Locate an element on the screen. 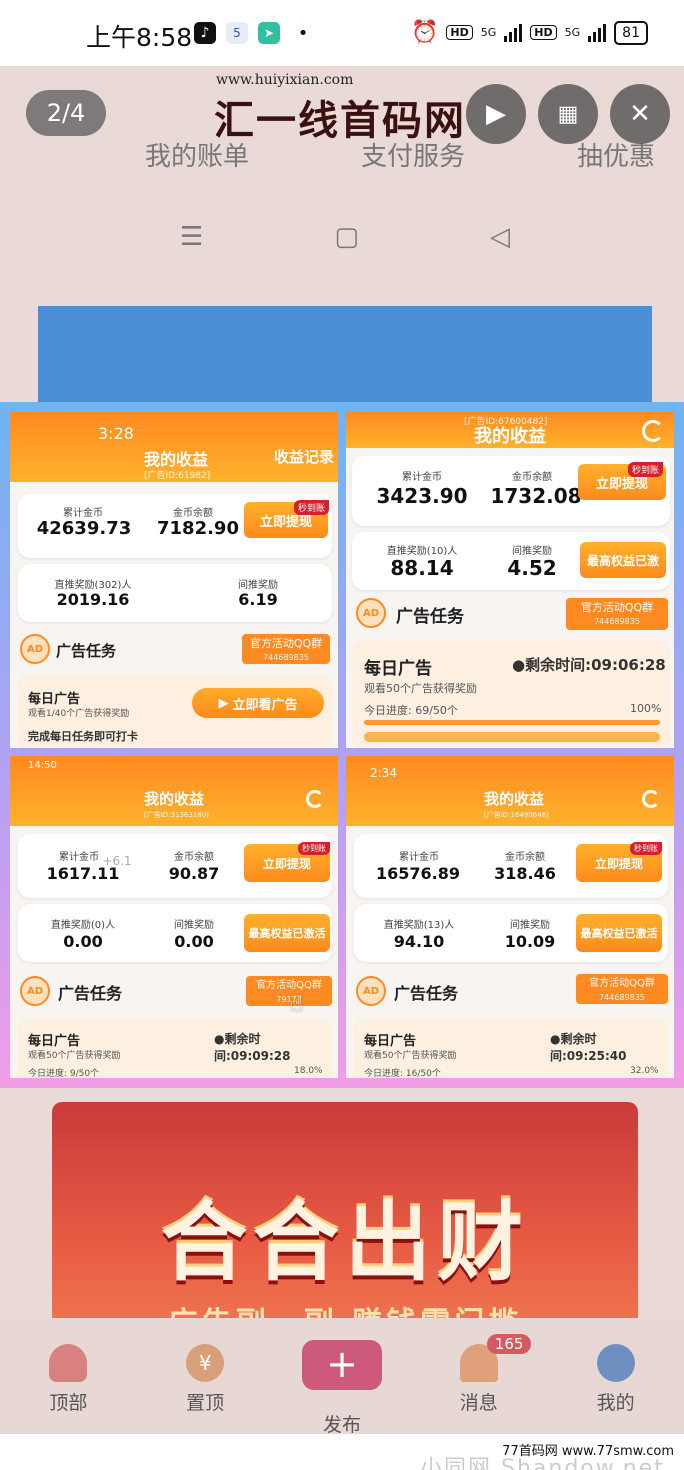  nav-publish: + 发布 is located at coordinates (342, 1388).